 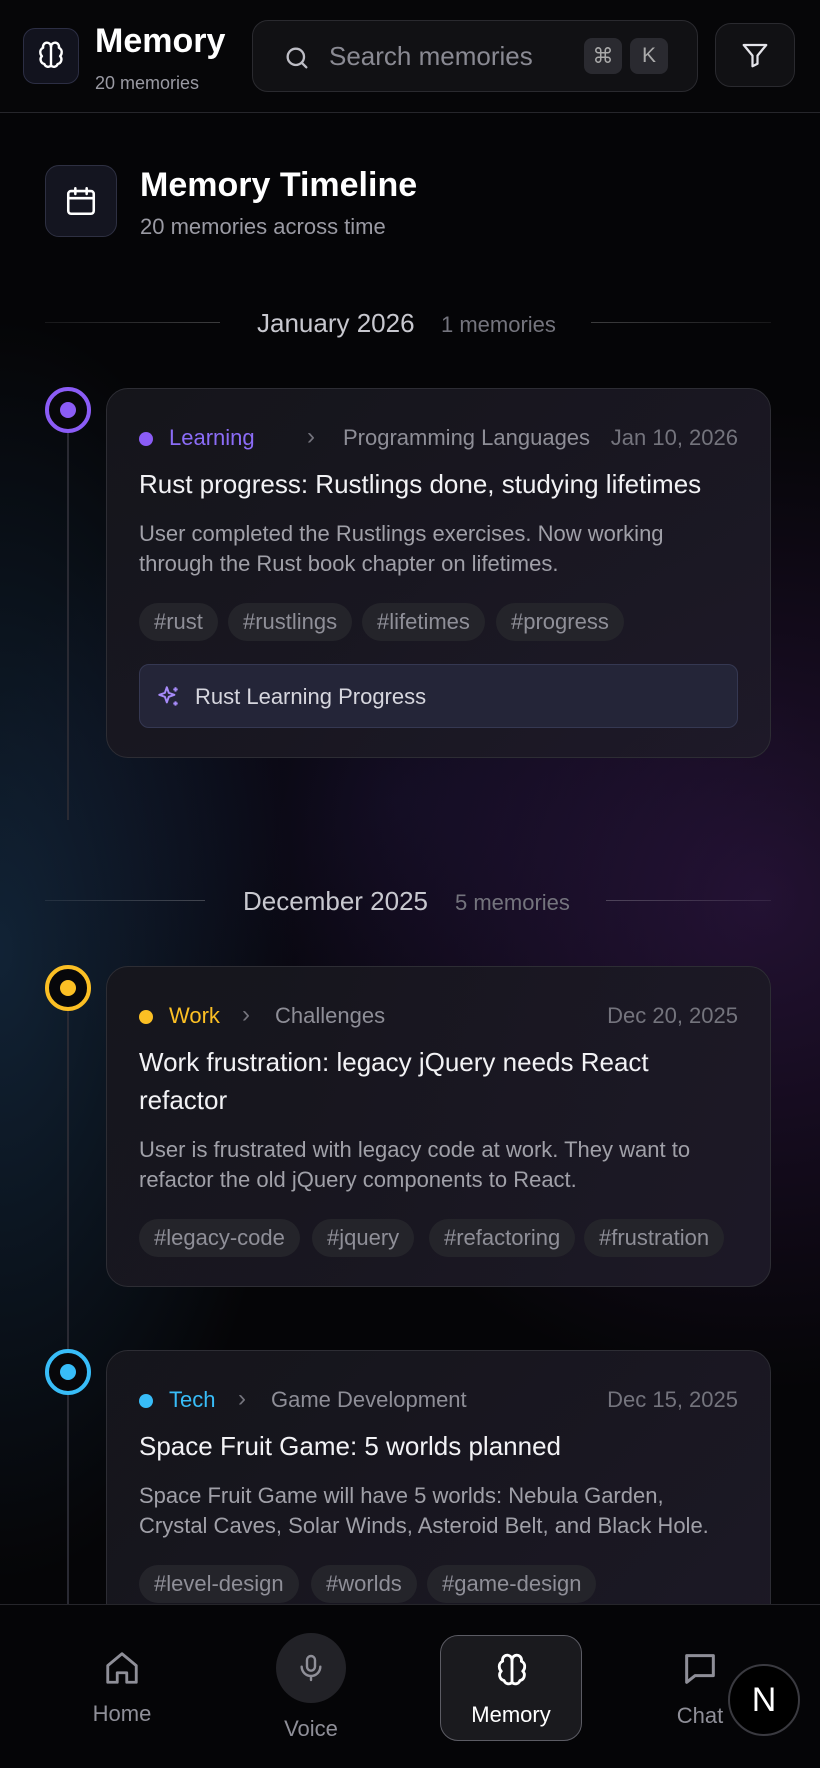 I want to click on card-meta: Tech › Game Development Dec 15, 2025, so click(x=438, y=1400).